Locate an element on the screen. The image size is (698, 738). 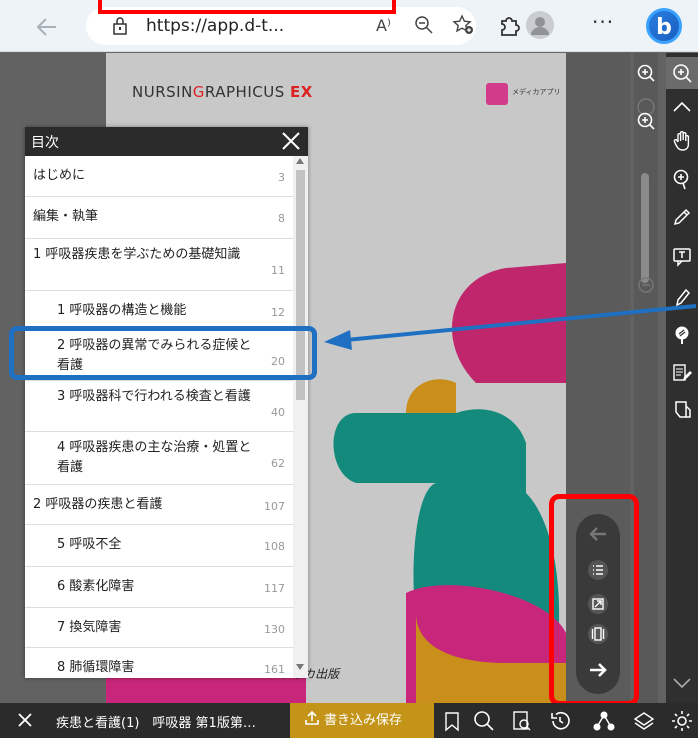
zoom-tool-icon is located at coordinates (682, 73).